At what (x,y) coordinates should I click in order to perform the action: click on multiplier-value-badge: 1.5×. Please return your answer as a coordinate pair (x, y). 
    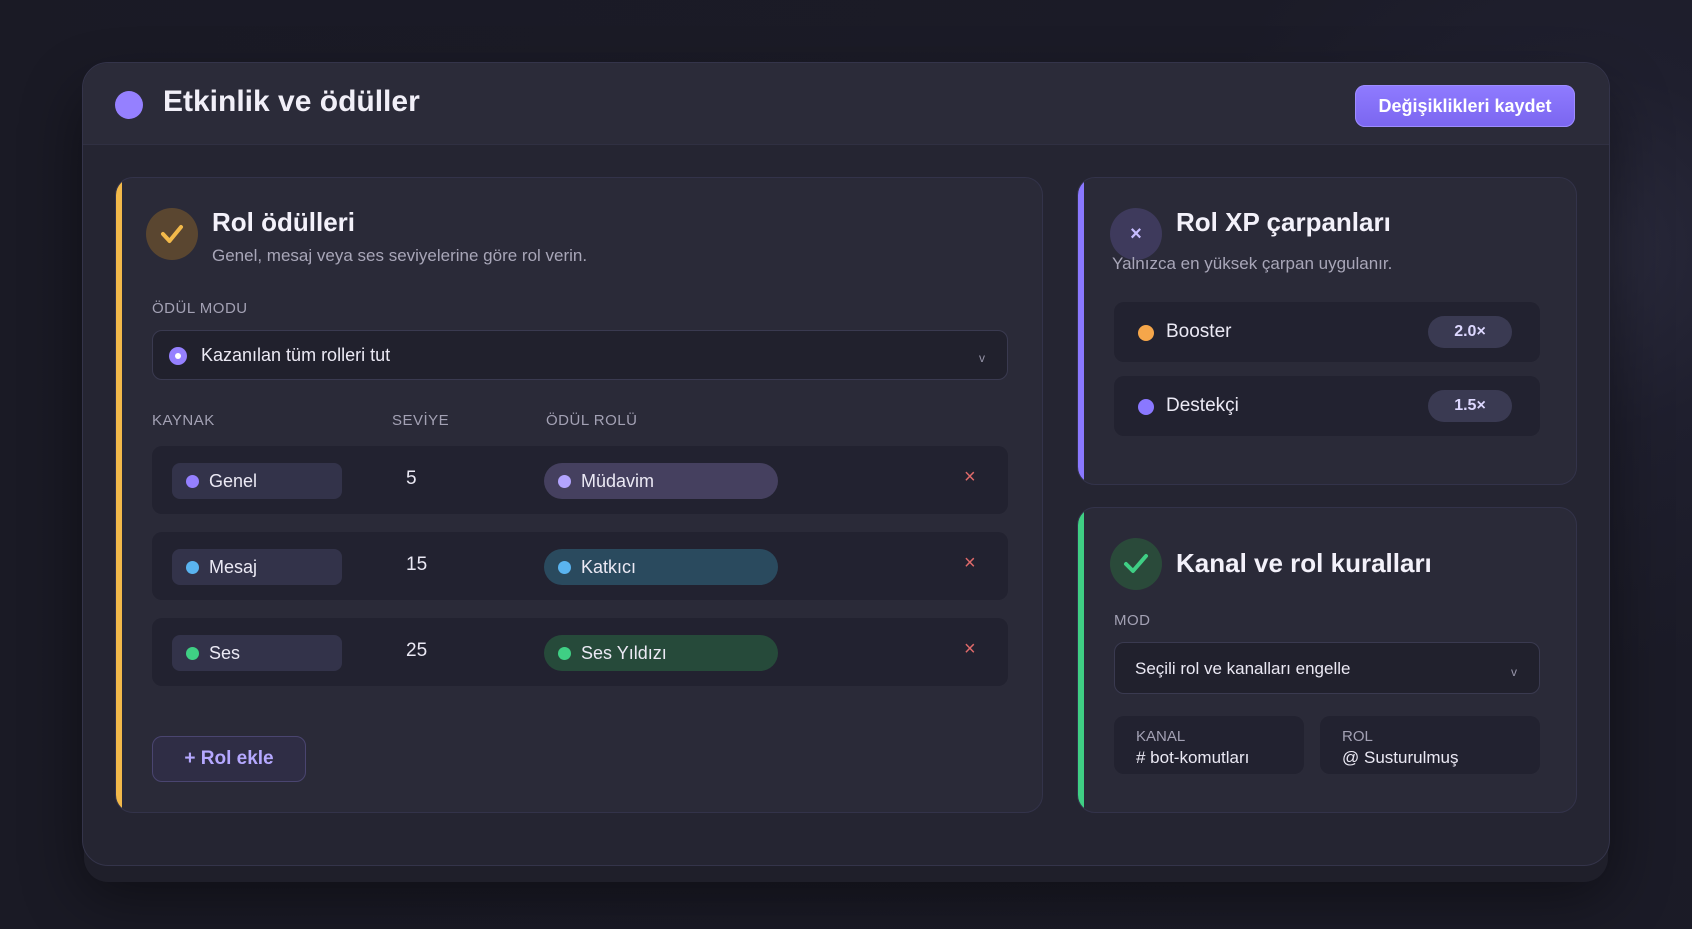
    Looking at the image, I should click on (1470, 406).